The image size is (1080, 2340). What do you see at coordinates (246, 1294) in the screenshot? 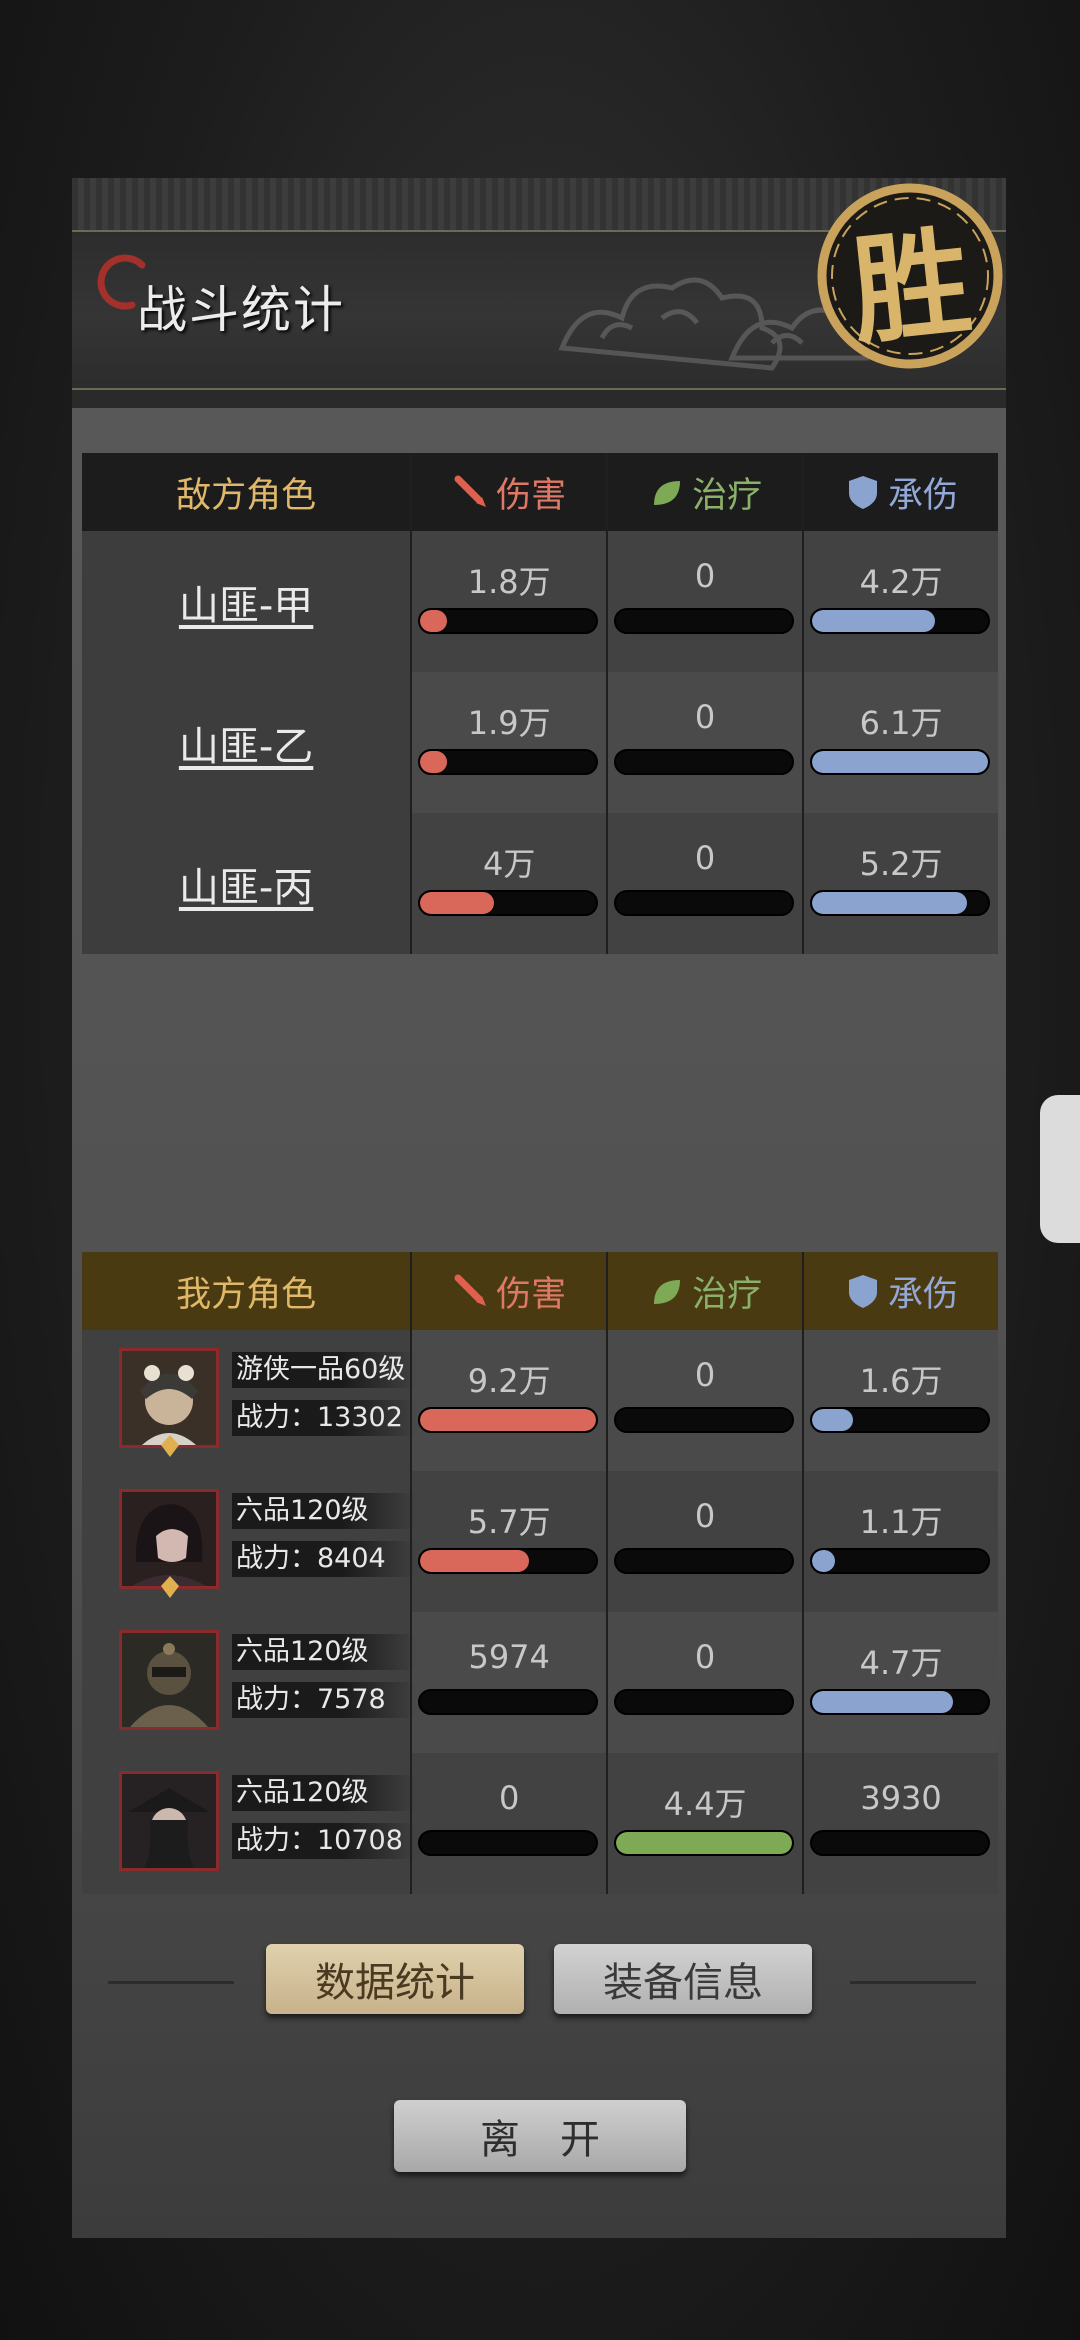
I see `ally-section-label: 我方角色` at bounding box center [246, 1294].